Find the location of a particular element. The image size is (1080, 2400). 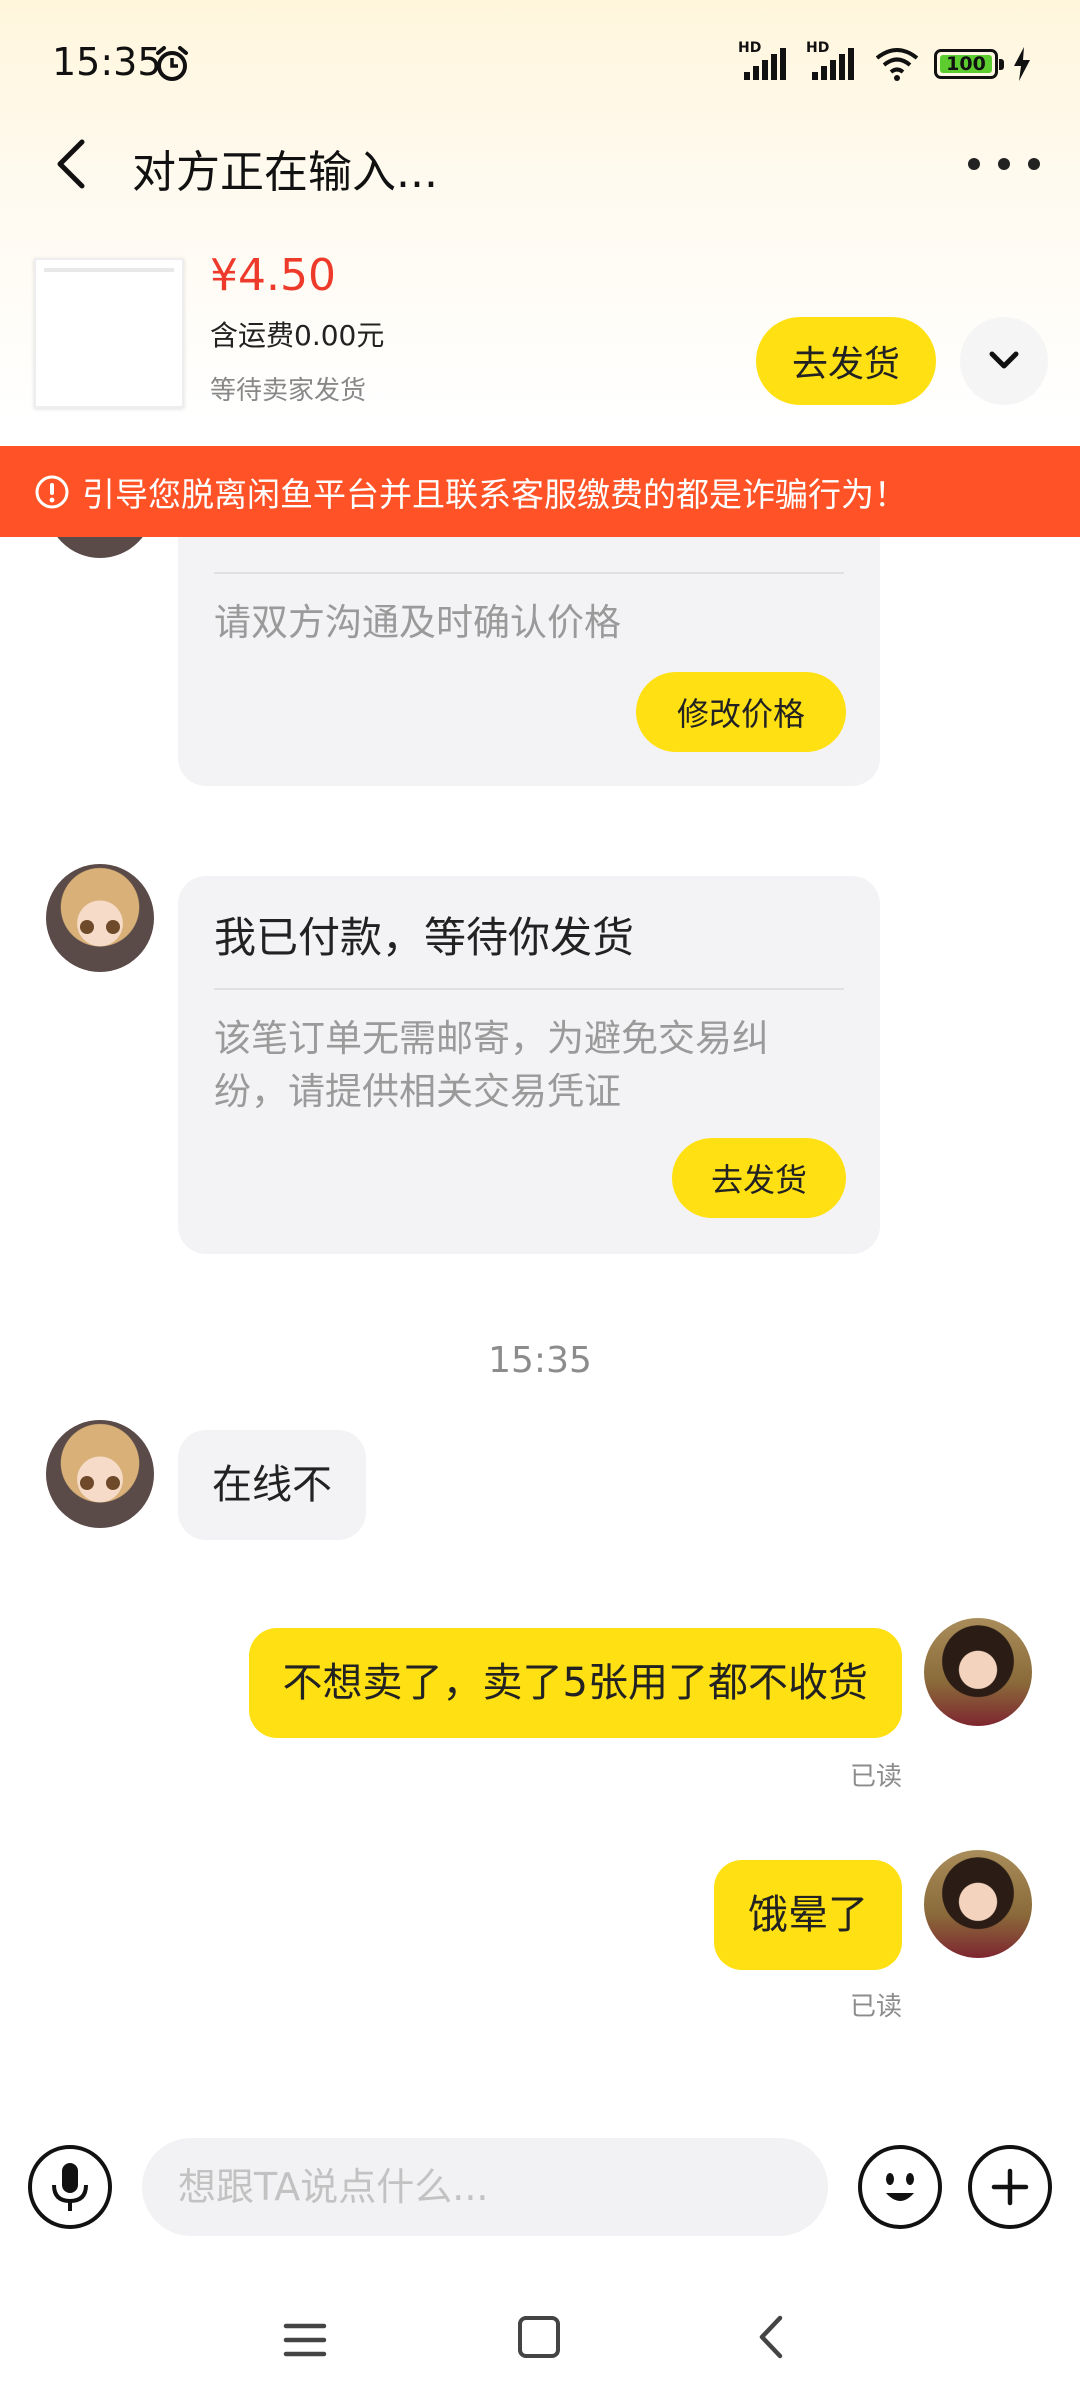

fraud-warning-banner: 引导您脱离闲鱼平台并且联系客服缴费的都是诈骗行为！ is located at coordinates (540, 491).